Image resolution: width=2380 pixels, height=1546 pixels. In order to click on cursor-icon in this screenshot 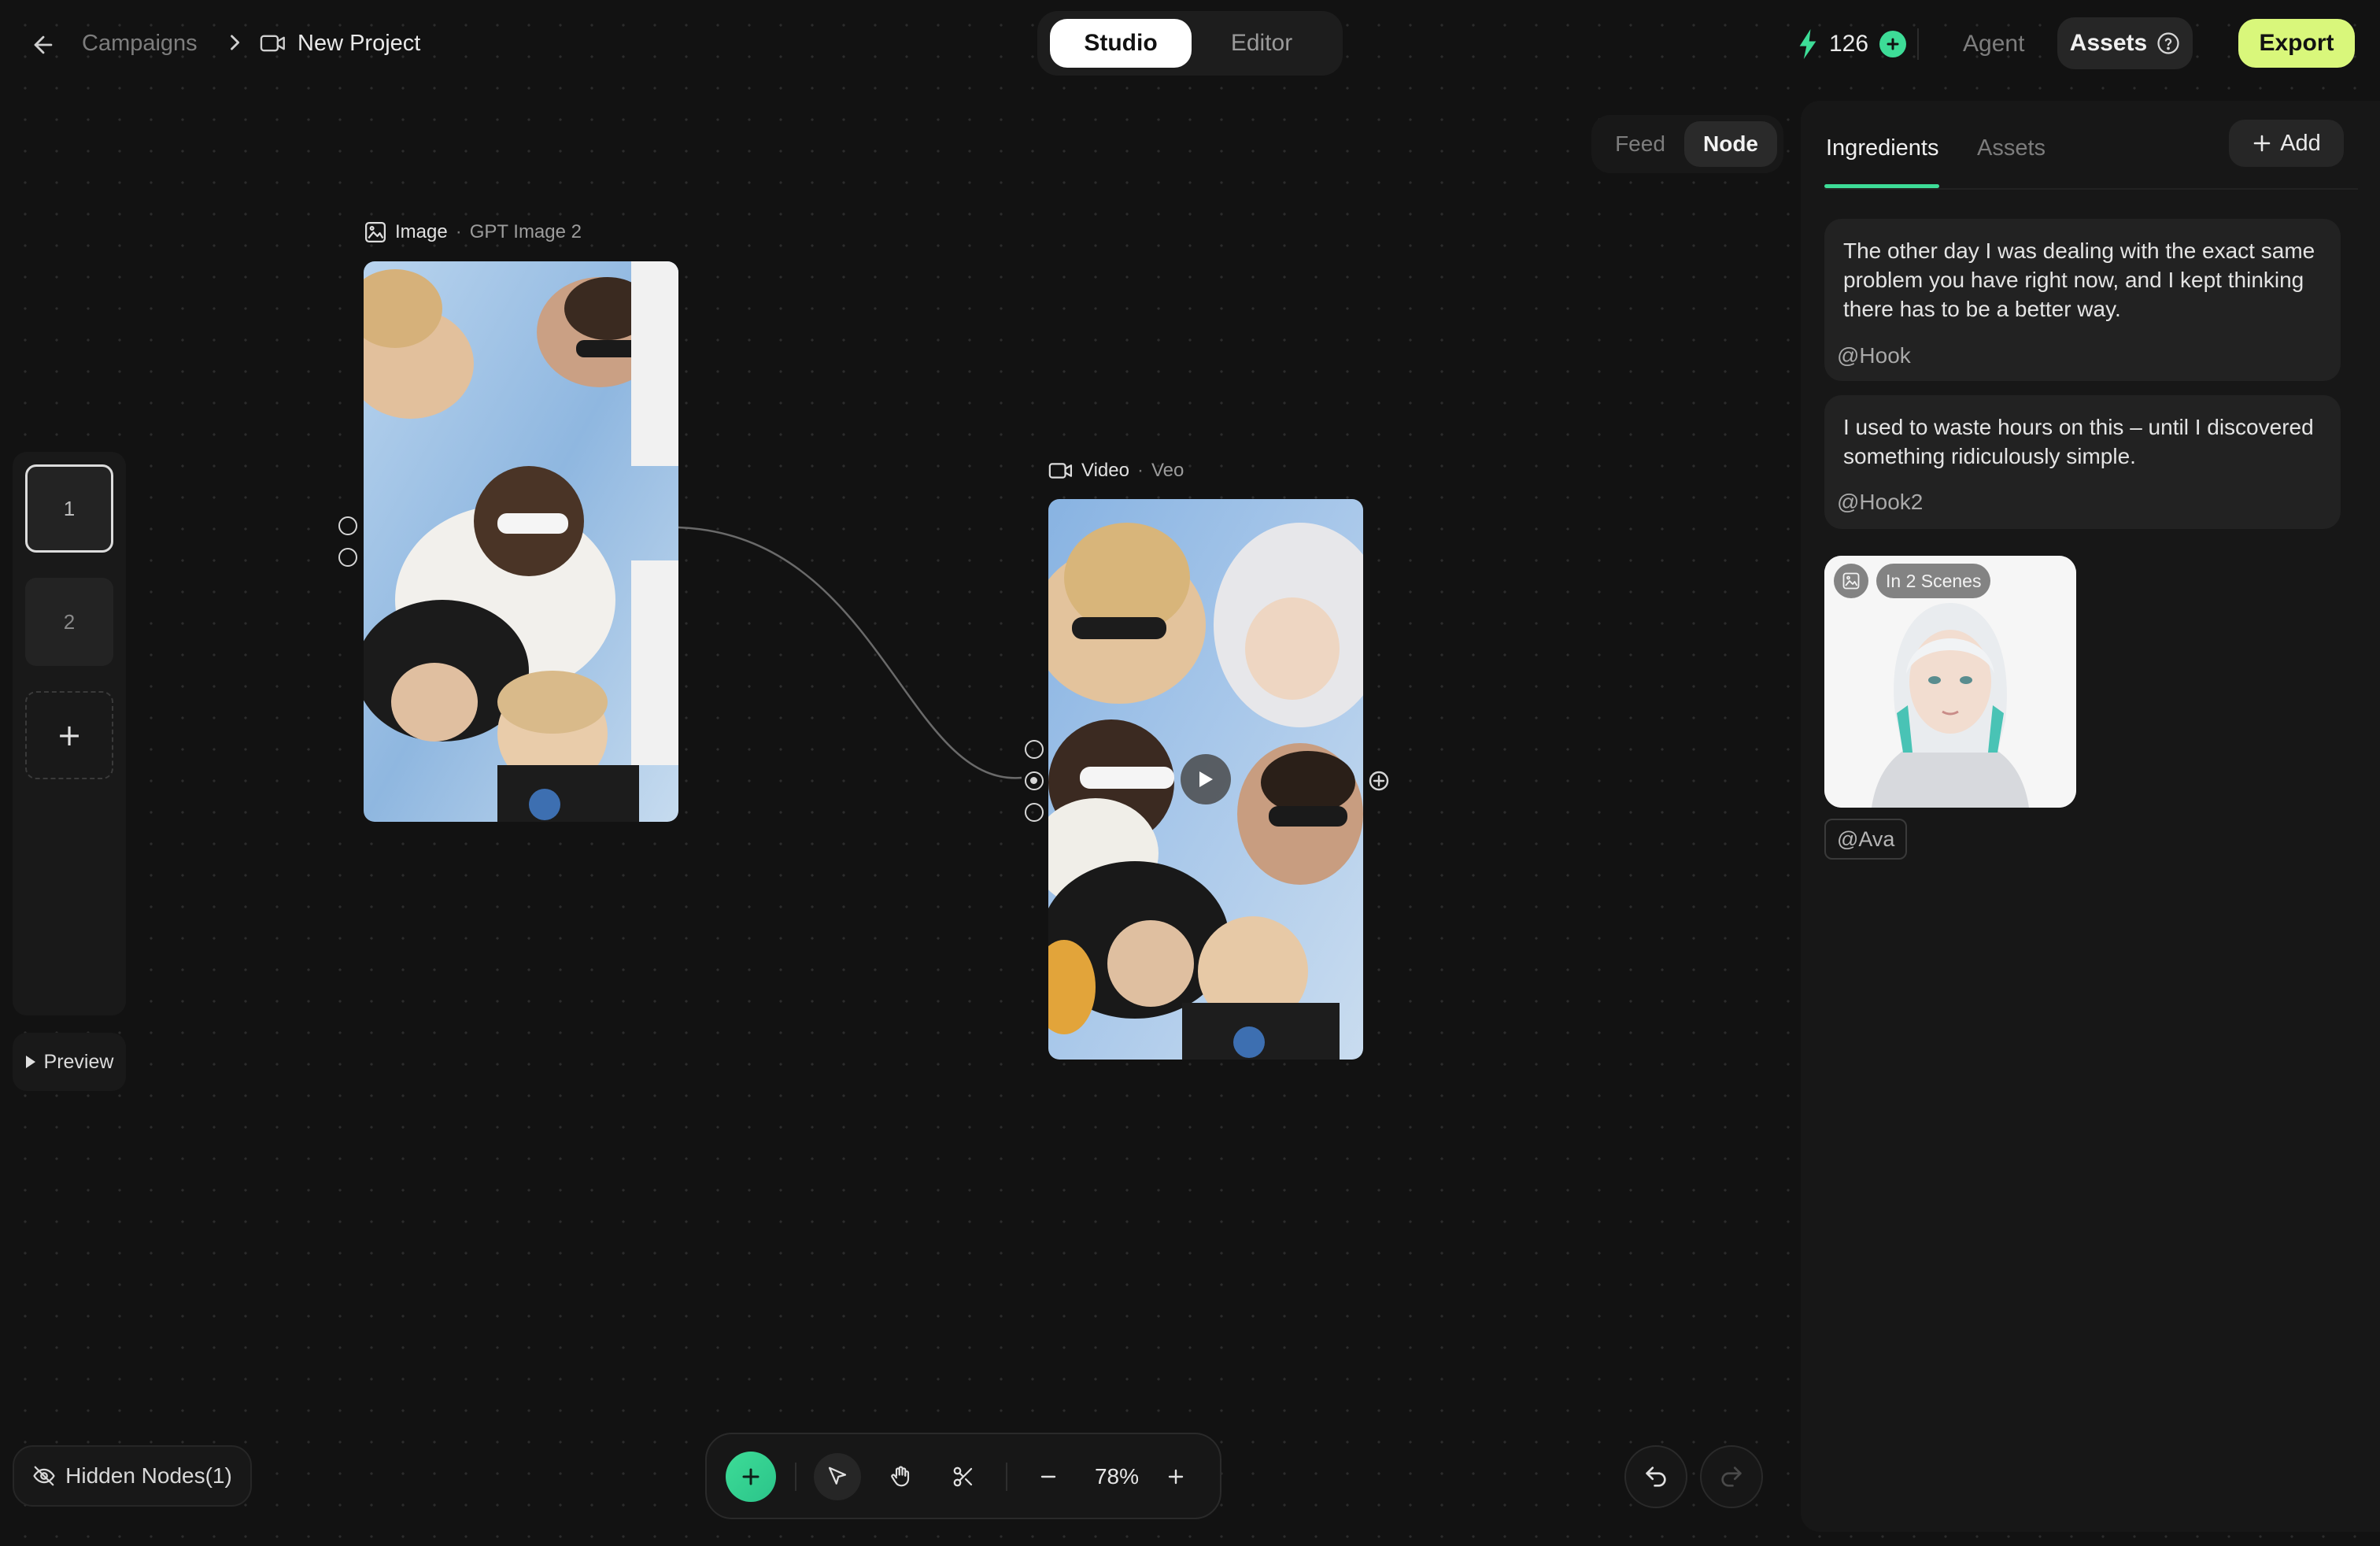, I will do `click(837, 1475)`.